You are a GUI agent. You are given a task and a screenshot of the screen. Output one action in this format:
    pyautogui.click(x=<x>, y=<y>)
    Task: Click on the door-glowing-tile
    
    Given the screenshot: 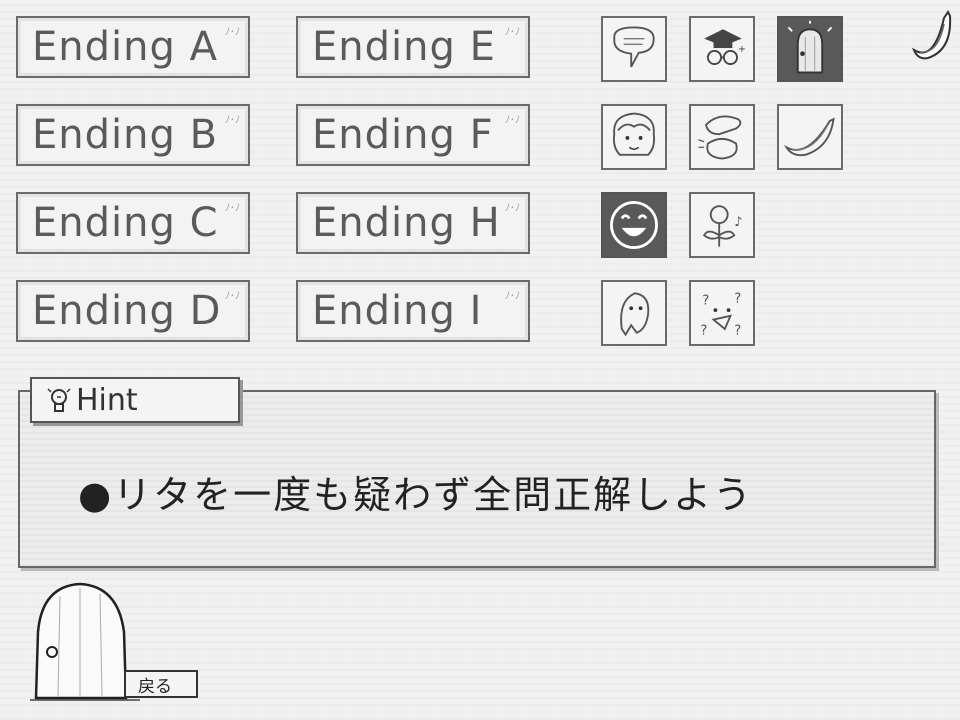 What is the action you would take?
    pyautogui.click(x=810, y=49)
    